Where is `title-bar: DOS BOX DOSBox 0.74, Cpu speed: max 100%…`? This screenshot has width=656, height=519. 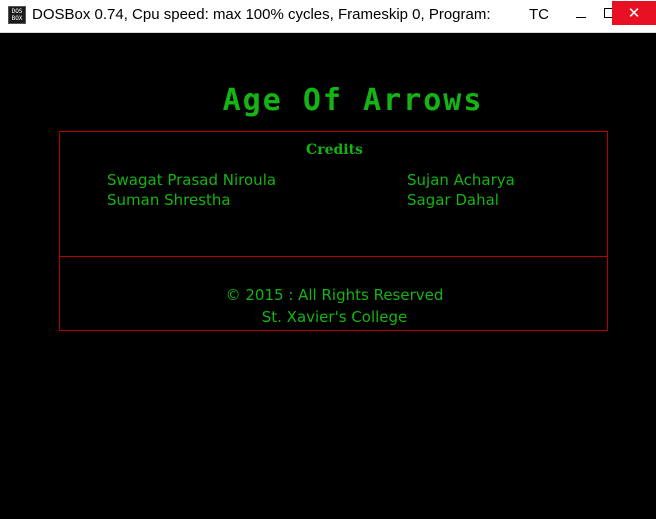 title-bar: DOS BOX DOSBox 0.74, Cpu speed: max 100%… is located at coordinates (328, 16).